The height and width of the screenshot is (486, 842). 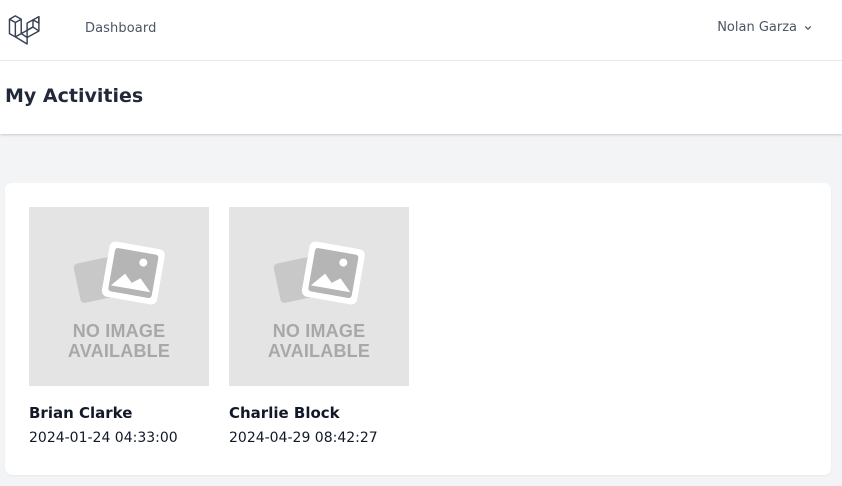 What do you see at coordinates (421, 30) in the screenshot?
I see `top-navigation: Dashboard Nolan Garza` at bounding box center [421, 30].